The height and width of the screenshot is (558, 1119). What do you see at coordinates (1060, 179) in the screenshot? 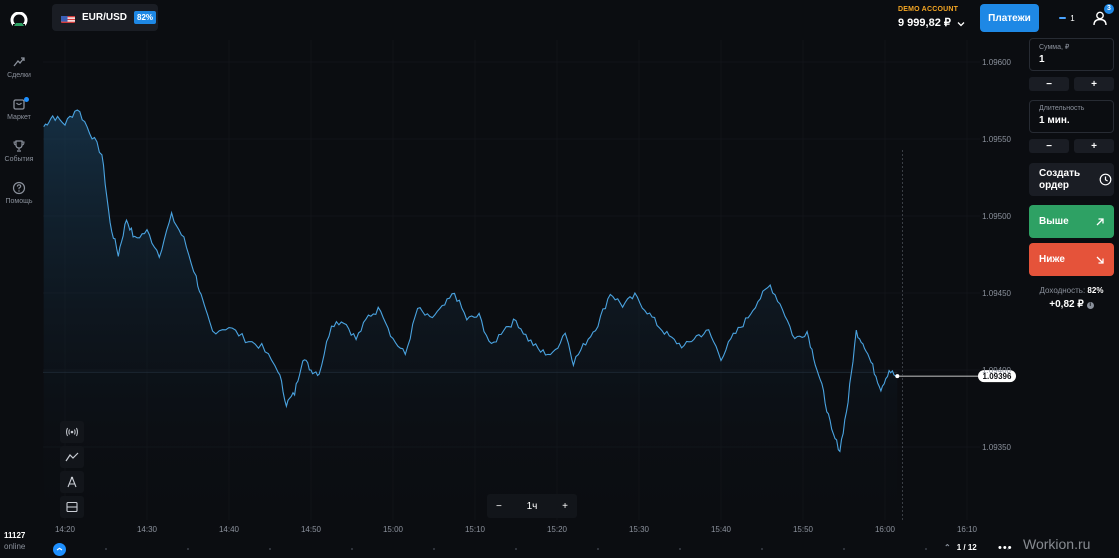
I see `create-order-label: Создать ордер` at bounding box center [1060, 179].